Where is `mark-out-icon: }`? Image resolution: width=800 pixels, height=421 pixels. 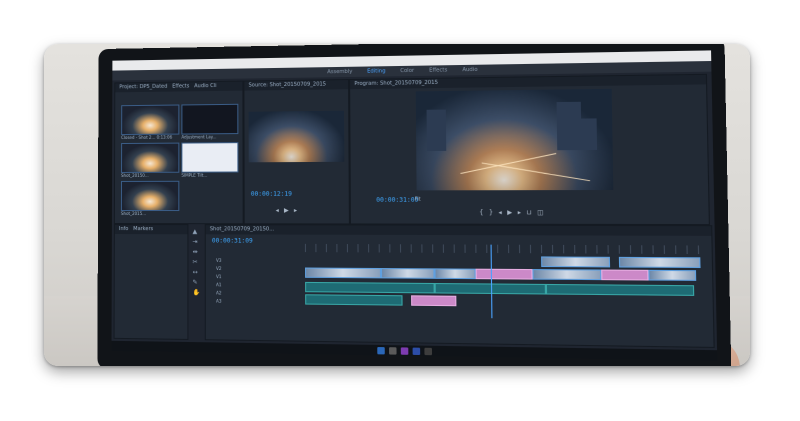 mark-out-icon: } is located at coordinates (491, 212).